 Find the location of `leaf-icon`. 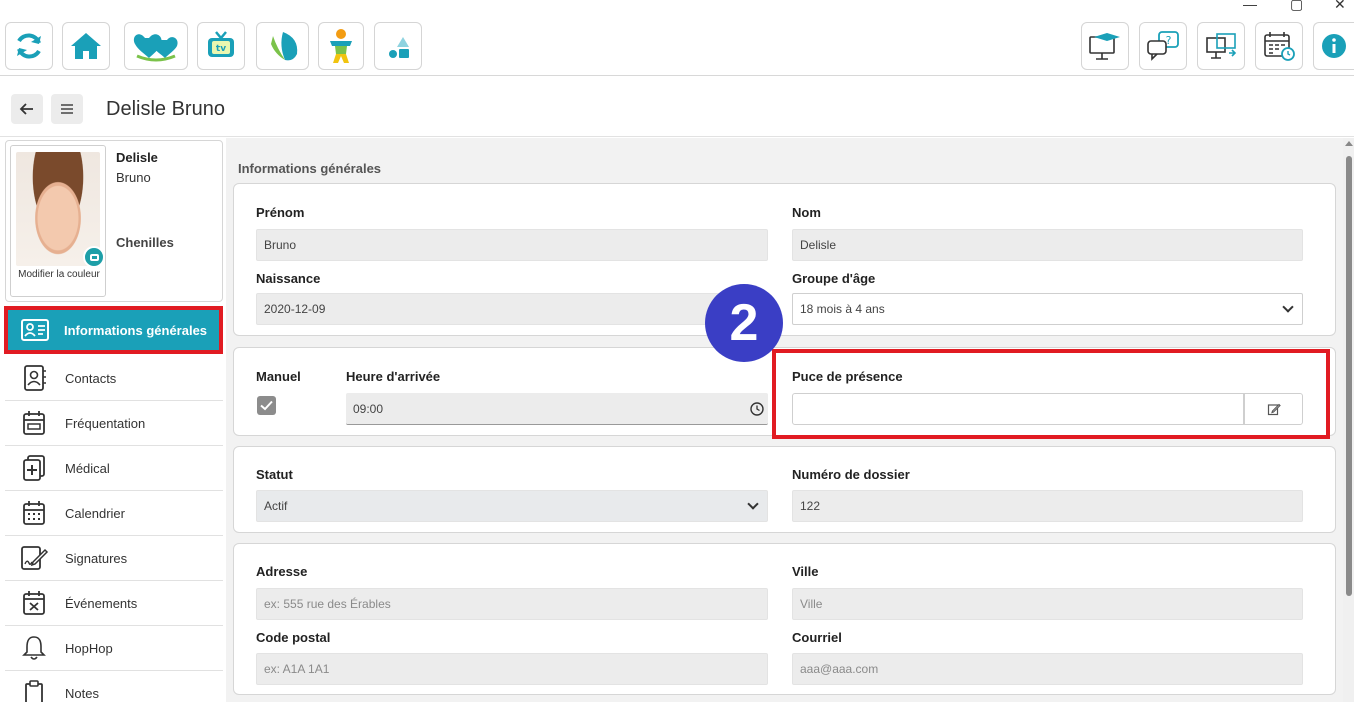

leaf-icon is located at coordinates (283, 46).